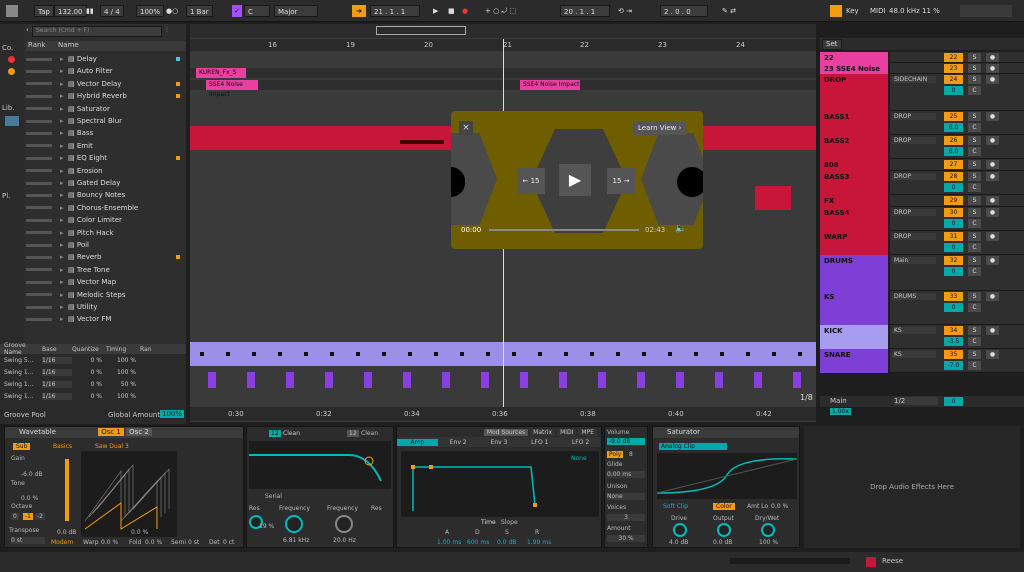  Describe the element at coordinates (266, 526) in the screenshot. I see `res-value: 19 %` at that location.